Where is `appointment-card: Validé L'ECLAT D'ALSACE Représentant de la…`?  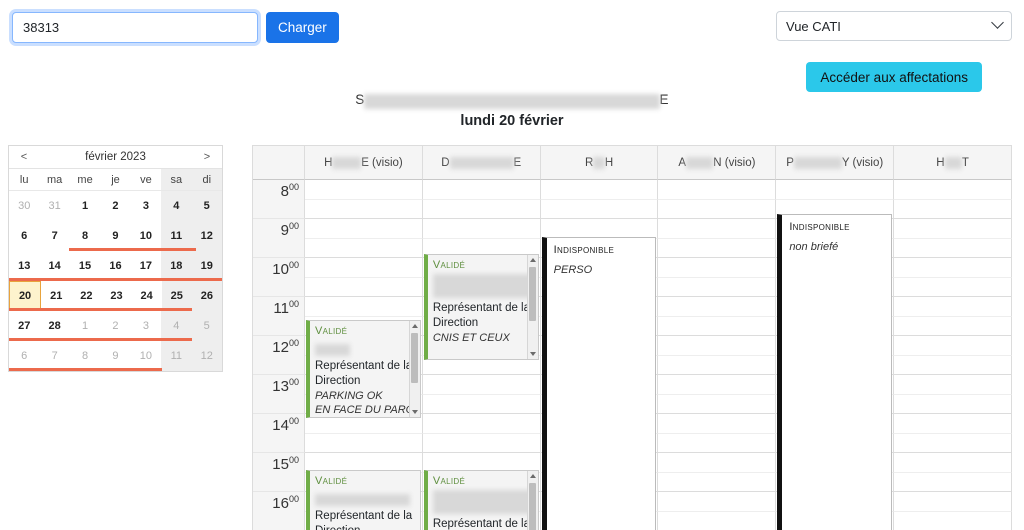
appointment-card: Validé L'ECLAT D'ALSACE Représentant de la… is located at coordinates (363, 500).